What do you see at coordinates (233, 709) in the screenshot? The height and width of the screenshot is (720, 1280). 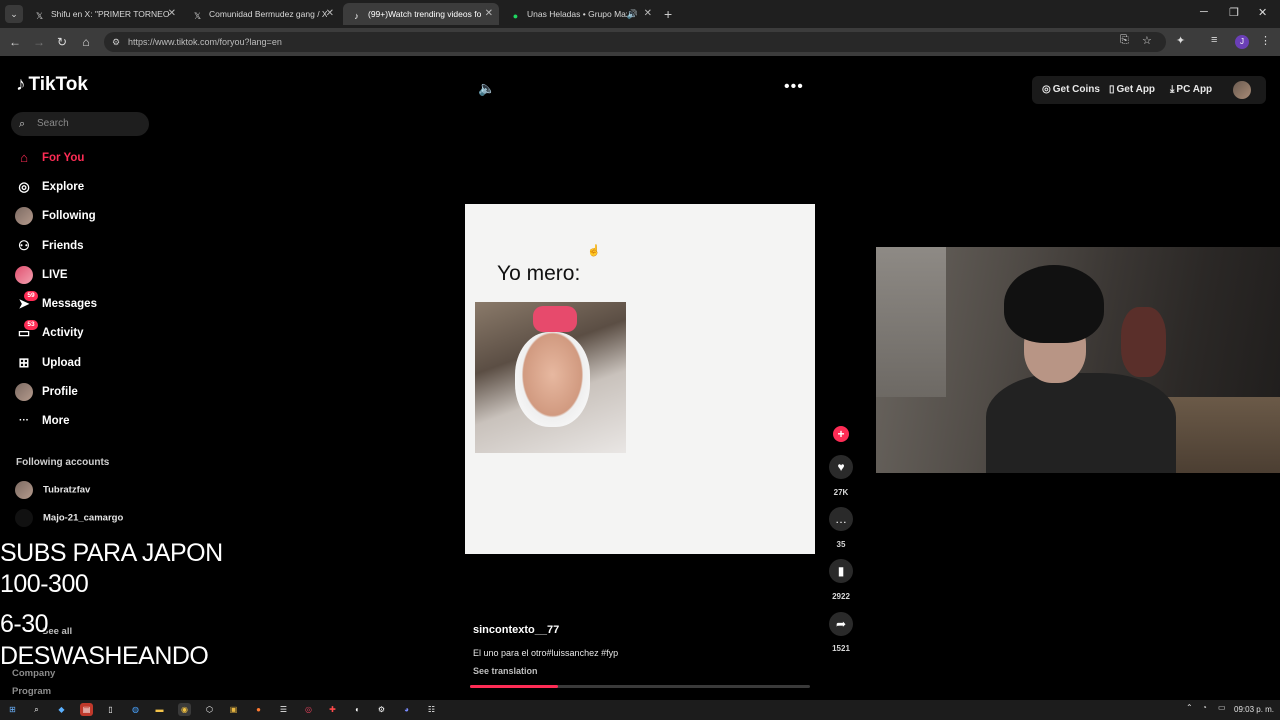 I see `taskbar-app-icon: ▣` at bounding box center [233, 709].